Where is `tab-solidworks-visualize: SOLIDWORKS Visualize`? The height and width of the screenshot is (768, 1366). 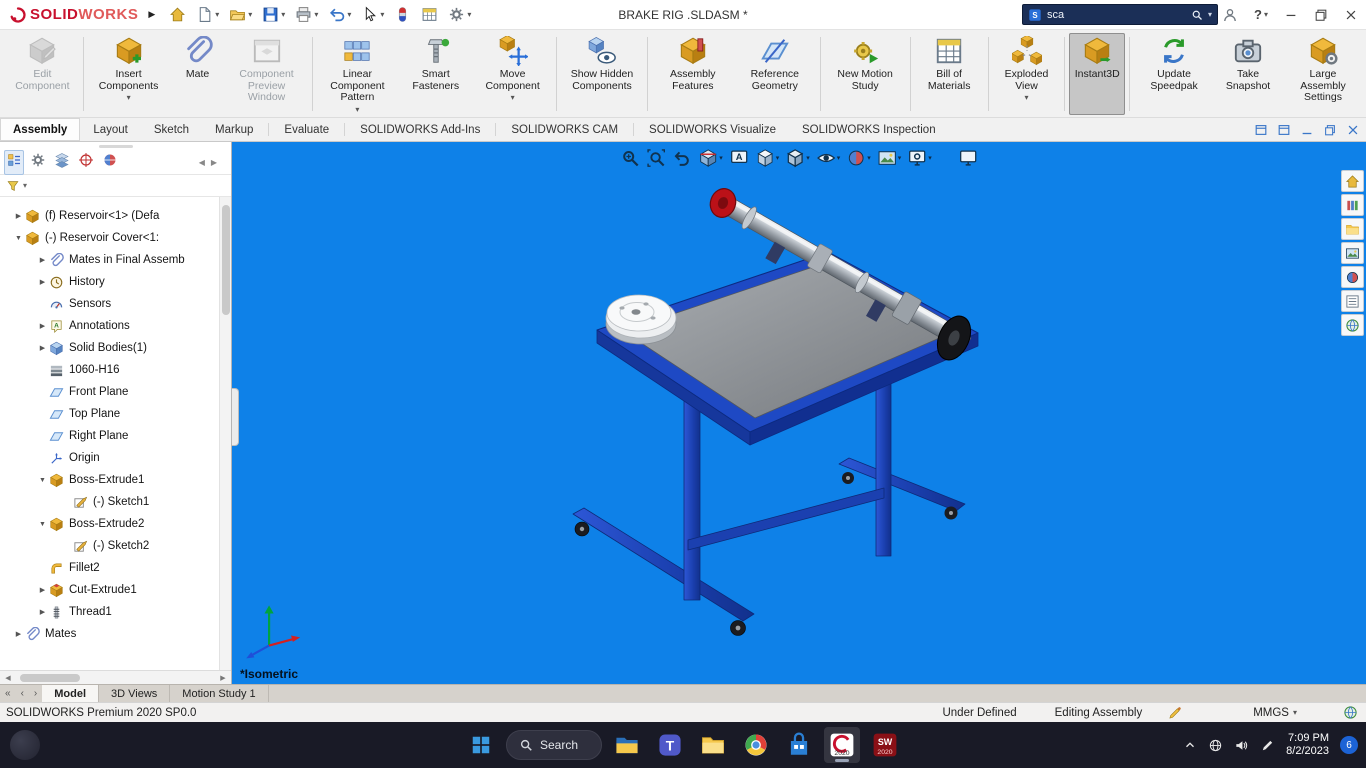
tab-solidworks-visualize: SOLIDWORKS Visualize is located at coordinates (712, 129).